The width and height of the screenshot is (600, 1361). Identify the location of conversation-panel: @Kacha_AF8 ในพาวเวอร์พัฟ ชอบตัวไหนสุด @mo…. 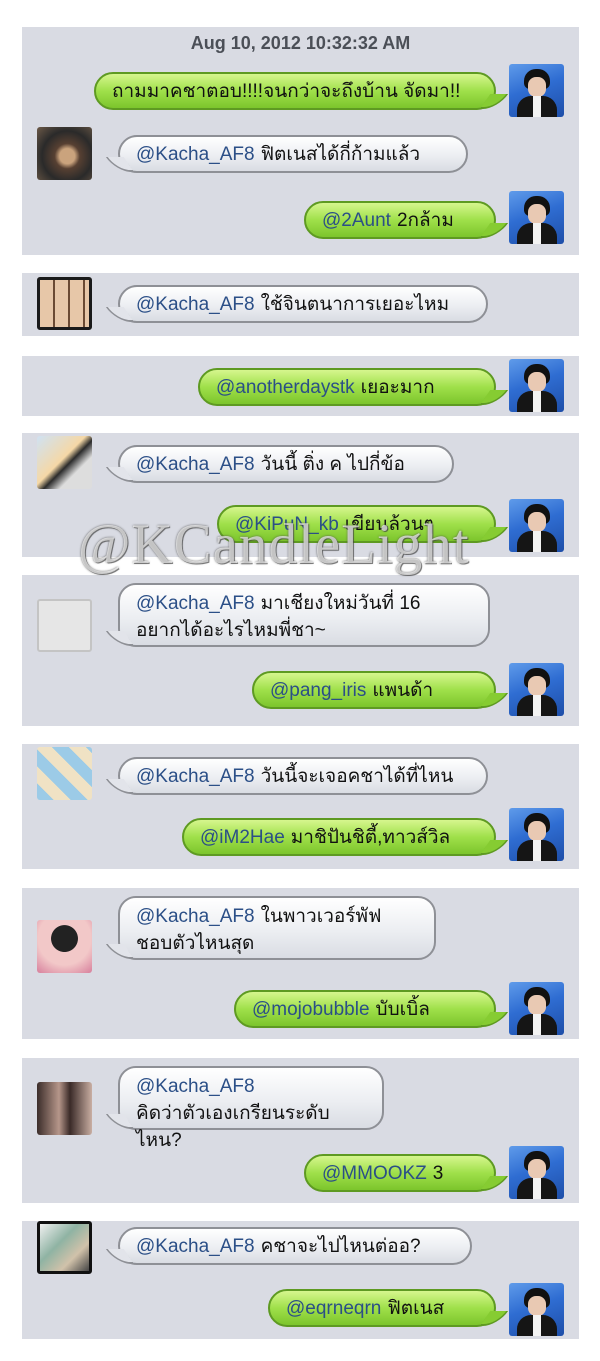
(300, 963).